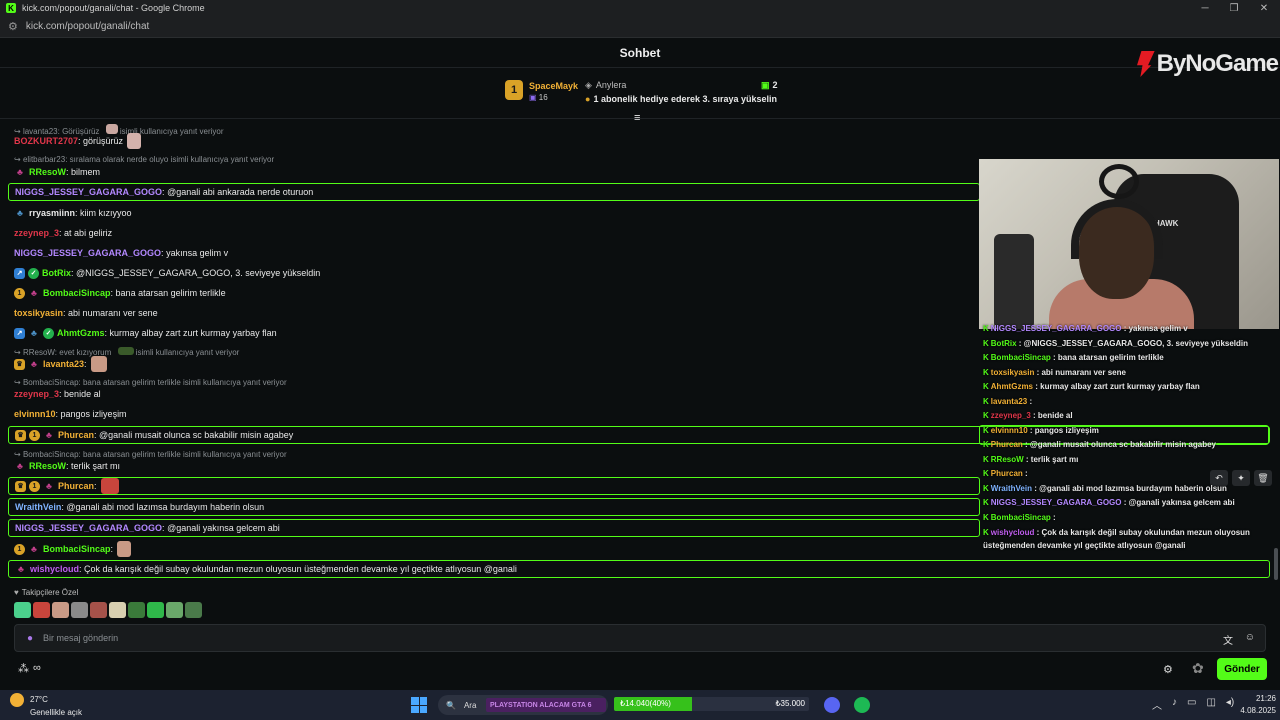 This screenshot has height=720, width=1280. Describe the element at coordinates (52, 213) in the screenshot. I see `username: rryasmiinn` at that location.